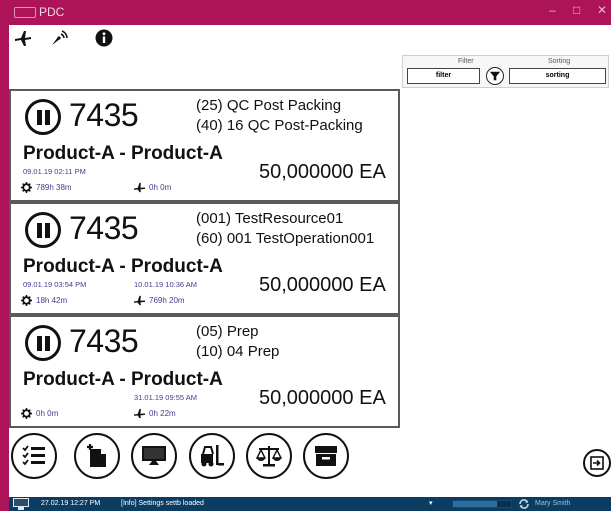 The width and height of the screenshot is (611, 511). What do you see at coordinates (310, 12) in the screenshot?
I see `title-bar: PDC – □ ✕` at bounding box center [310, 12].